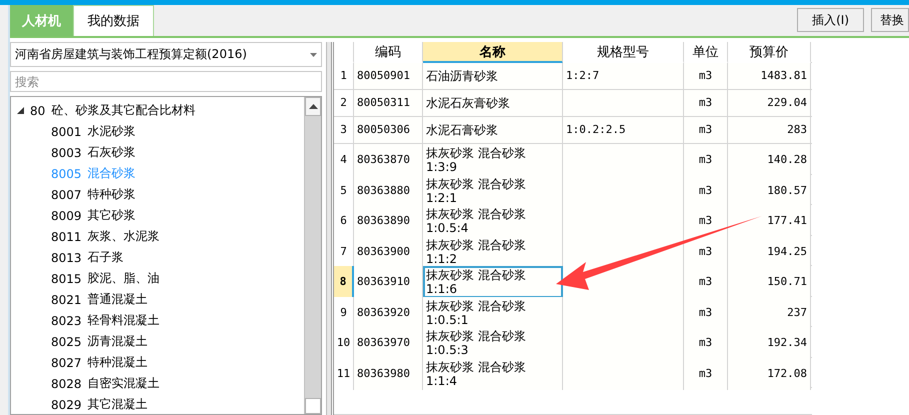 Image resolution: width=909 pixels, height=415 pixels. What do you see at coordinates (344, 343) in the screenshot?
I see `row-number: 10` at bounding box center [344, 343].